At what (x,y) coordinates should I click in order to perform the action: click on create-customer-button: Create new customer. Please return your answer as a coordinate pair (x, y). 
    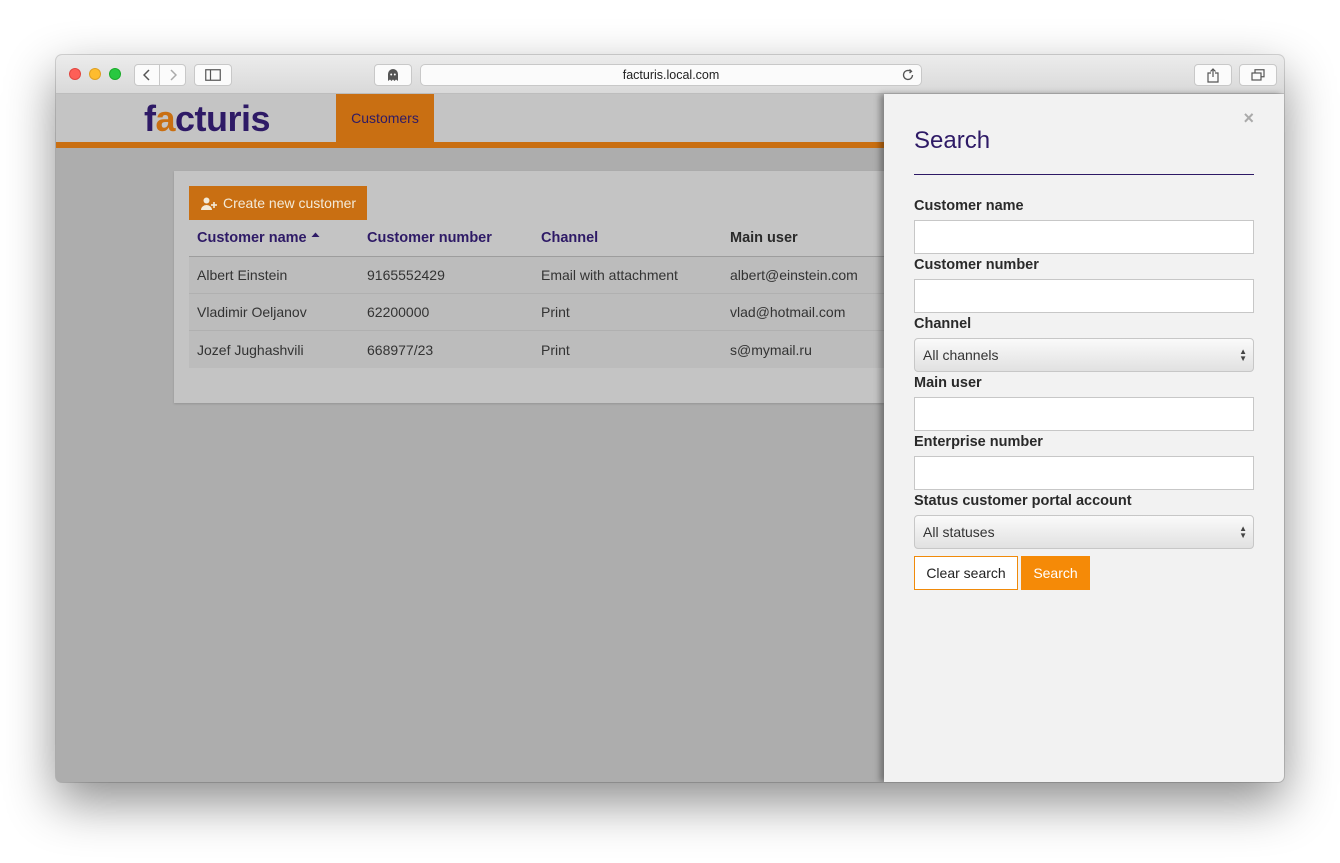
    Looking at the image, I should click on (278, 203).